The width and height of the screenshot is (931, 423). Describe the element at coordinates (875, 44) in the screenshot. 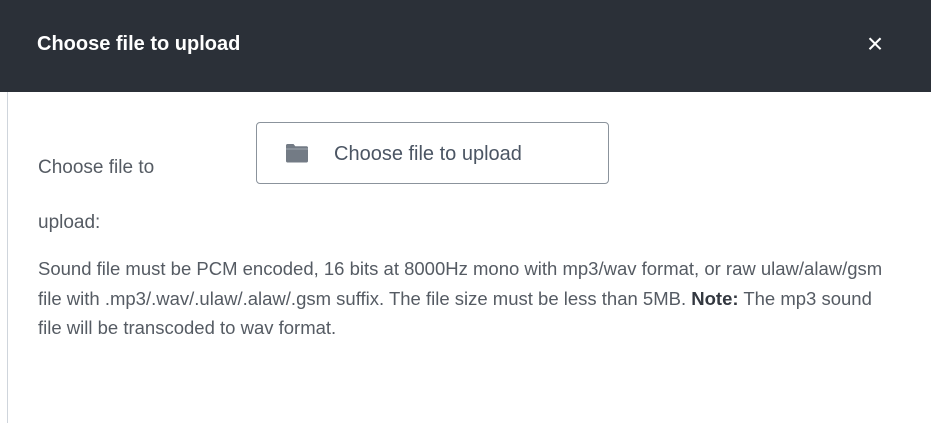

I see `close-icon: ×` at that location.